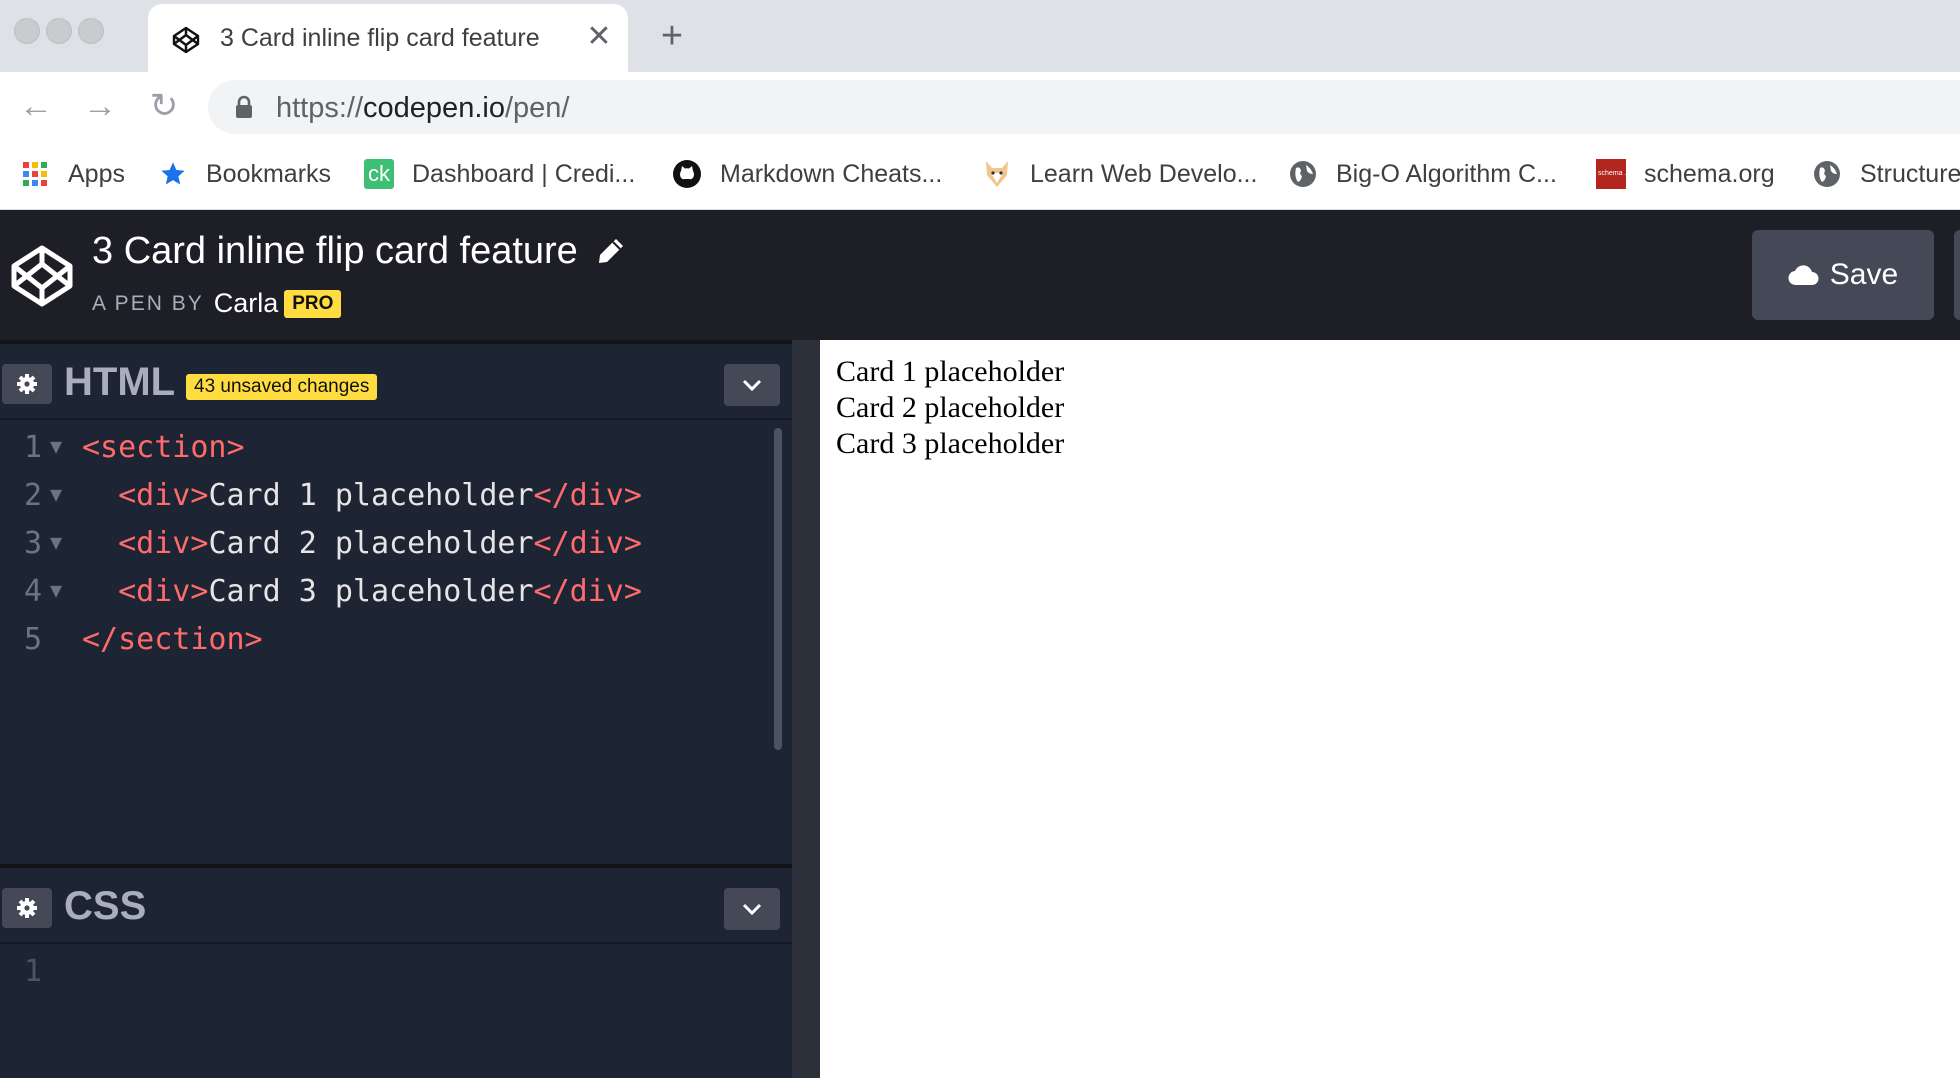 Image resolution: width=1960 pixels, height=1078 pixels. I want to click on css-editor-header: CSS, so click(396, 906).